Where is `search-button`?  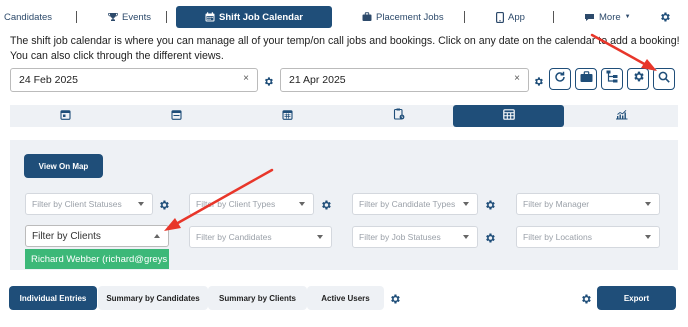 search-button is located at coordinates (664, 79).